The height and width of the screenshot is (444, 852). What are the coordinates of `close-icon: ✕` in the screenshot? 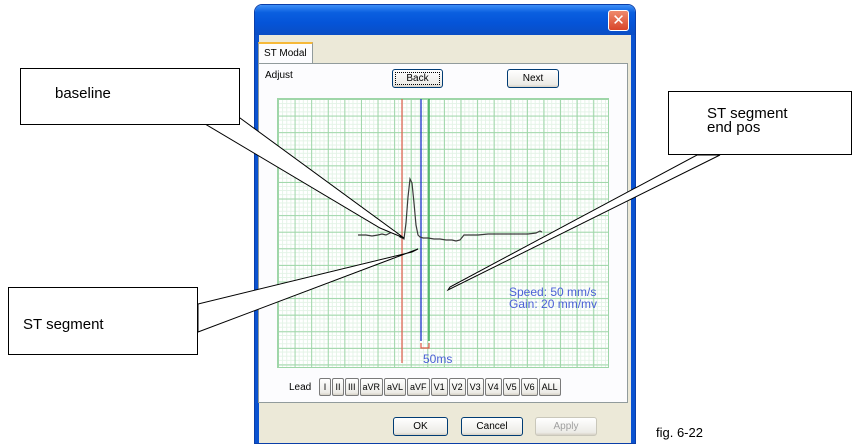 It's located at (618, 20).